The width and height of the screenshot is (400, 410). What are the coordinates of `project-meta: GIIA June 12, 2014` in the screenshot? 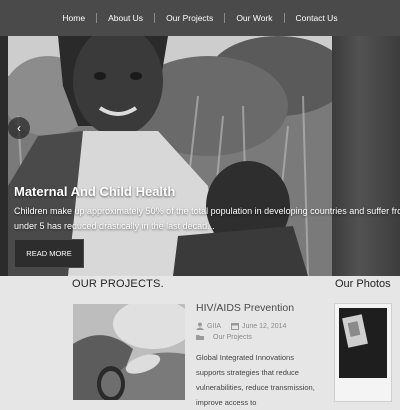 It's located at (246, 326).